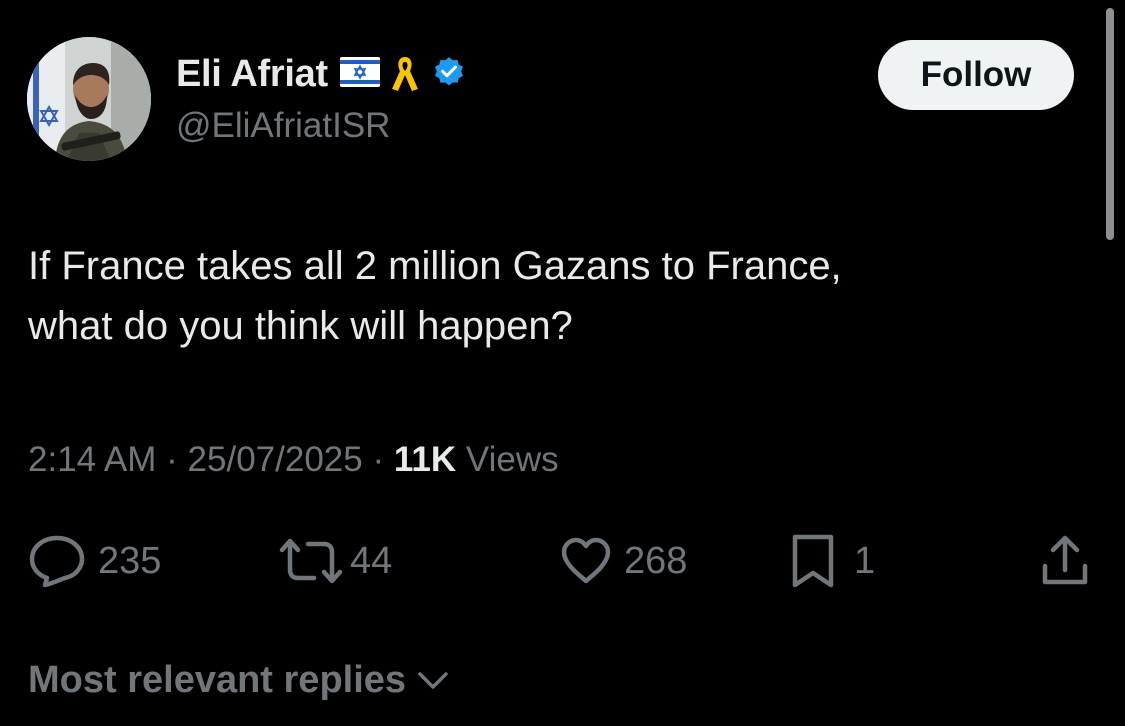  I want to click on repost-count: 44, so click(371, 560).